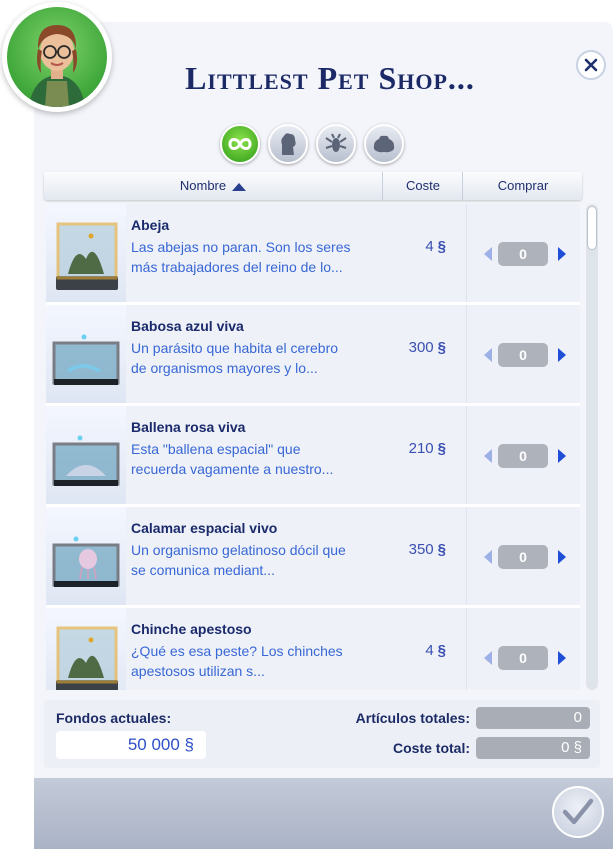  I want to click on price-value: 210, so click(421, 448).